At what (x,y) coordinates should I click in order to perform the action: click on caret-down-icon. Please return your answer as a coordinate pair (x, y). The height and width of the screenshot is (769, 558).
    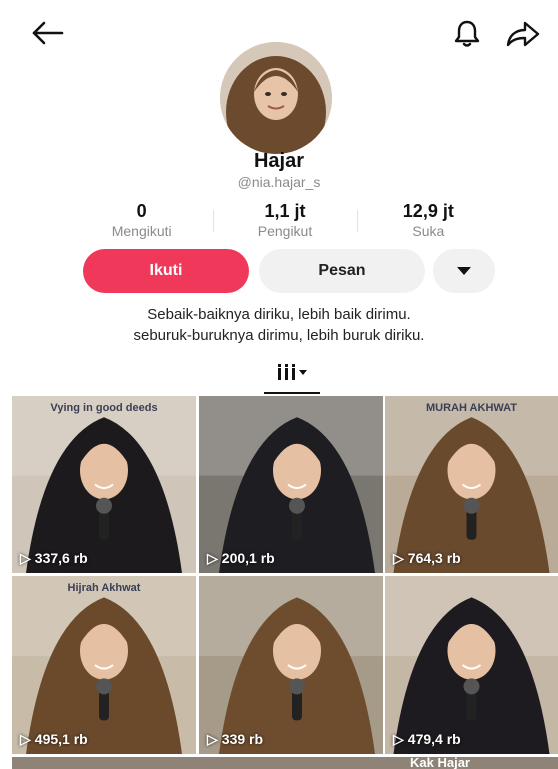
    Looking at the image, I should click on (464, 271).